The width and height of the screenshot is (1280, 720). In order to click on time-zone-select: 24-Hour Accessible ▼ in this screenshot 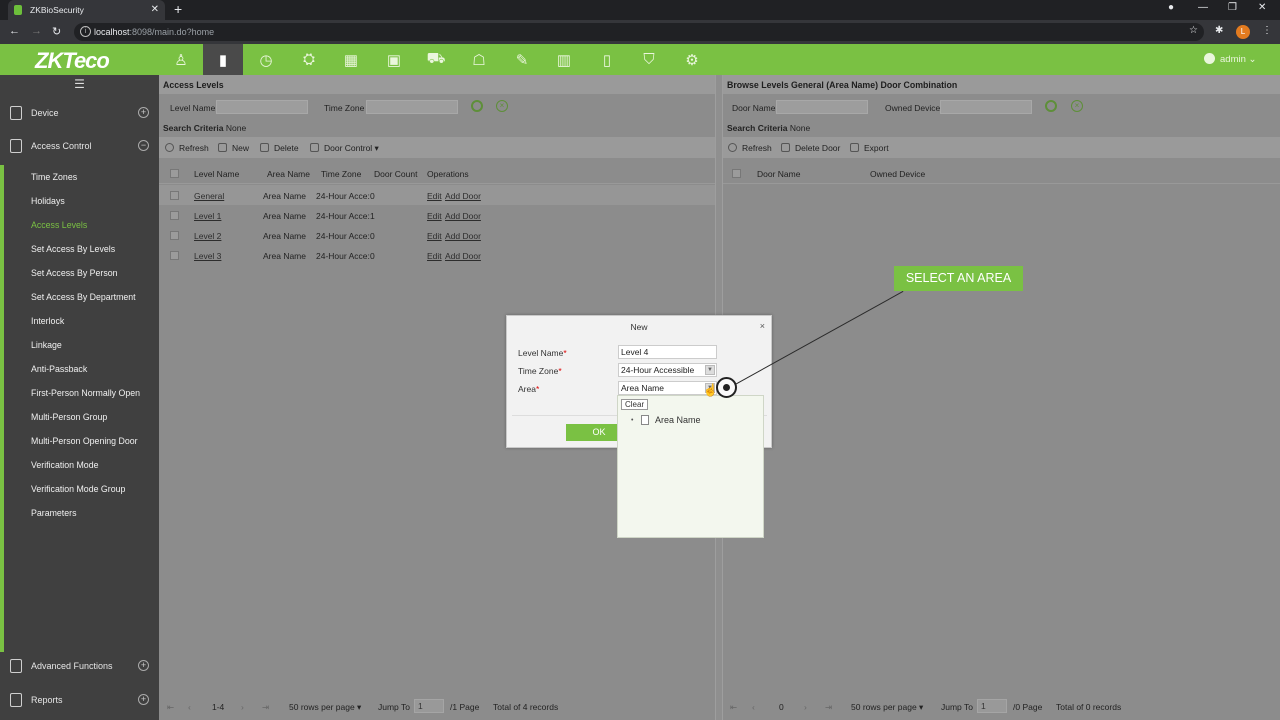, I will do `click(667, 370)`.